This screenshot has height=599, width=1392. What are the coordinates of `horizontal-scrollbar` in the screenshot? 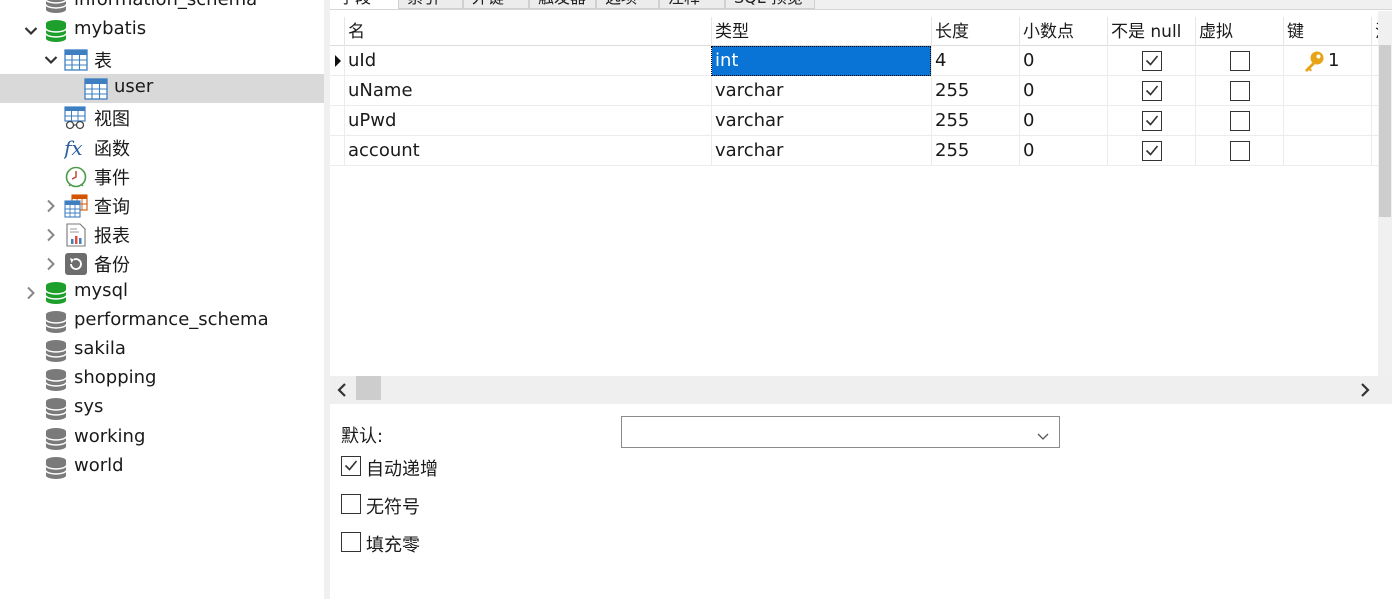 It's located at (861, 390).